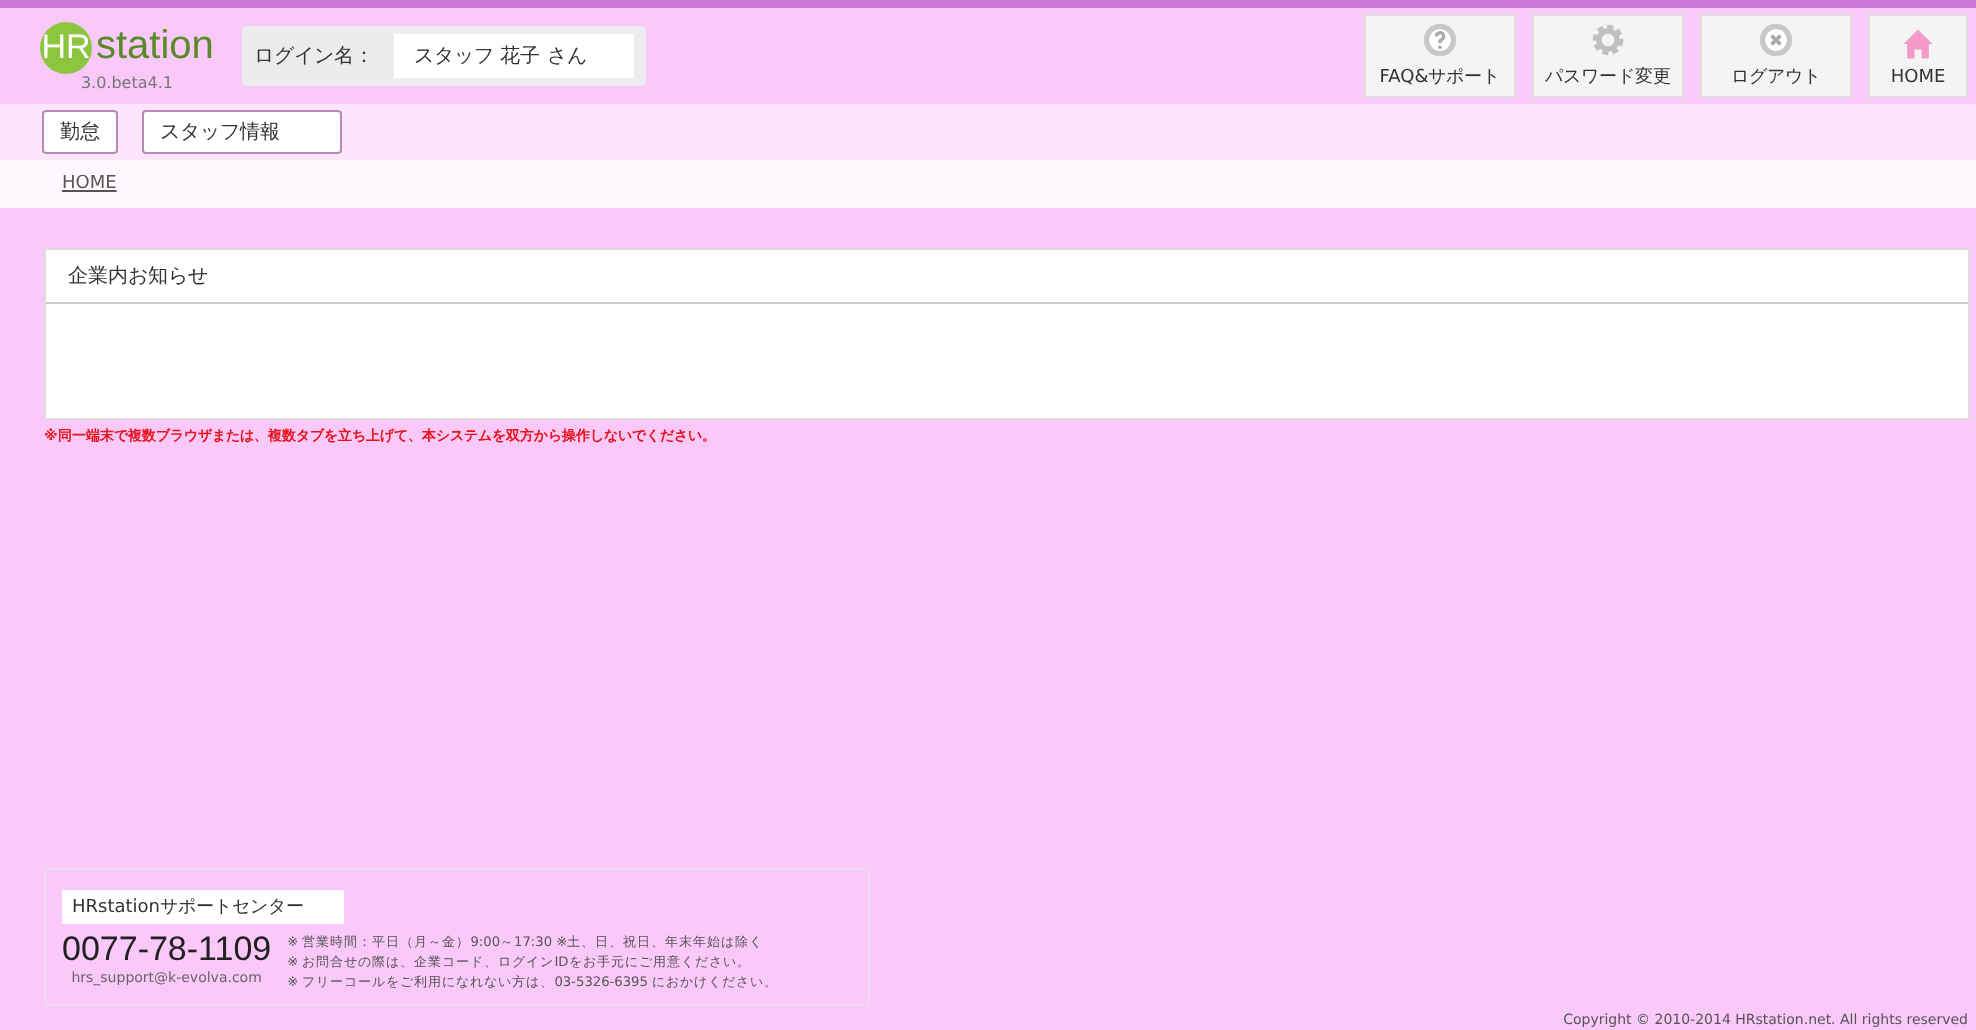 Image resolution: width=1976 pixels, height=1030 pixels. I want to click on header-button: HOME, so click(1918, 56).